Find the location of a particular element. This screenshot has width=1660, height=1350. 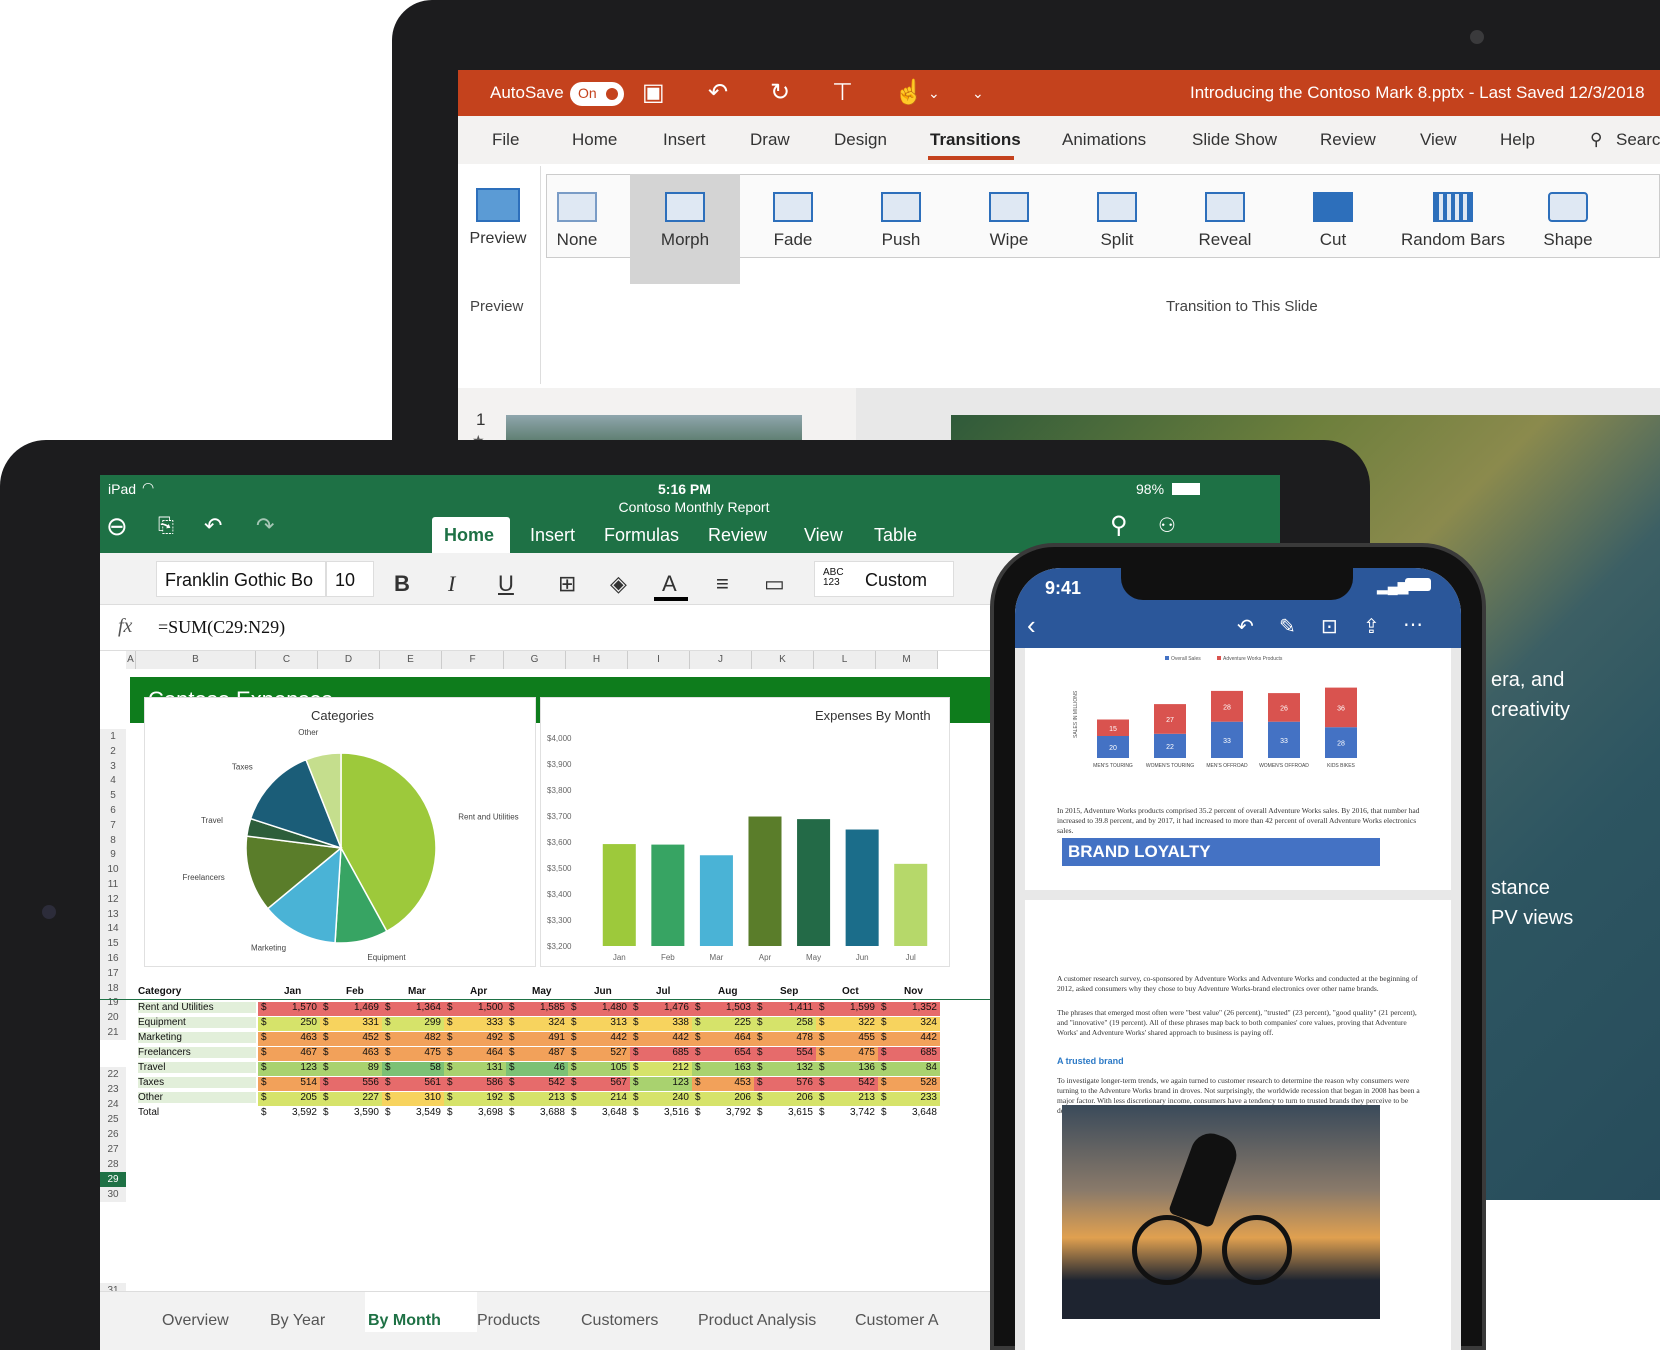

value-cell: $586 is located at coordinates (475, 1084).